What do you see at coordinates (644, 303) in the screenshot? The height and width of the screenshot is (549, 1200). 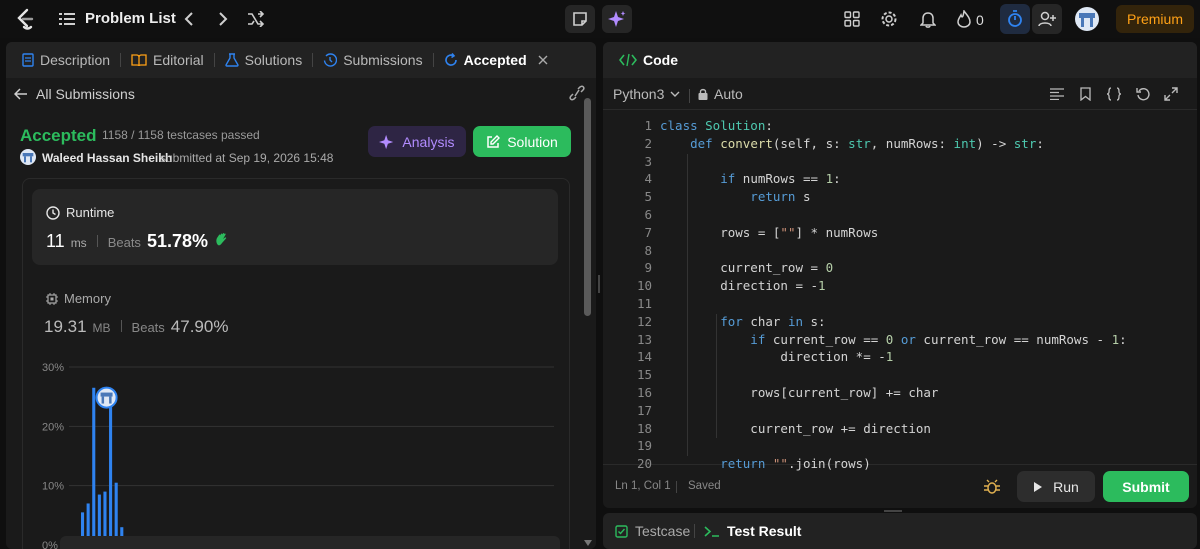 I see `line-number: 11` at bounding box center [644, 303].